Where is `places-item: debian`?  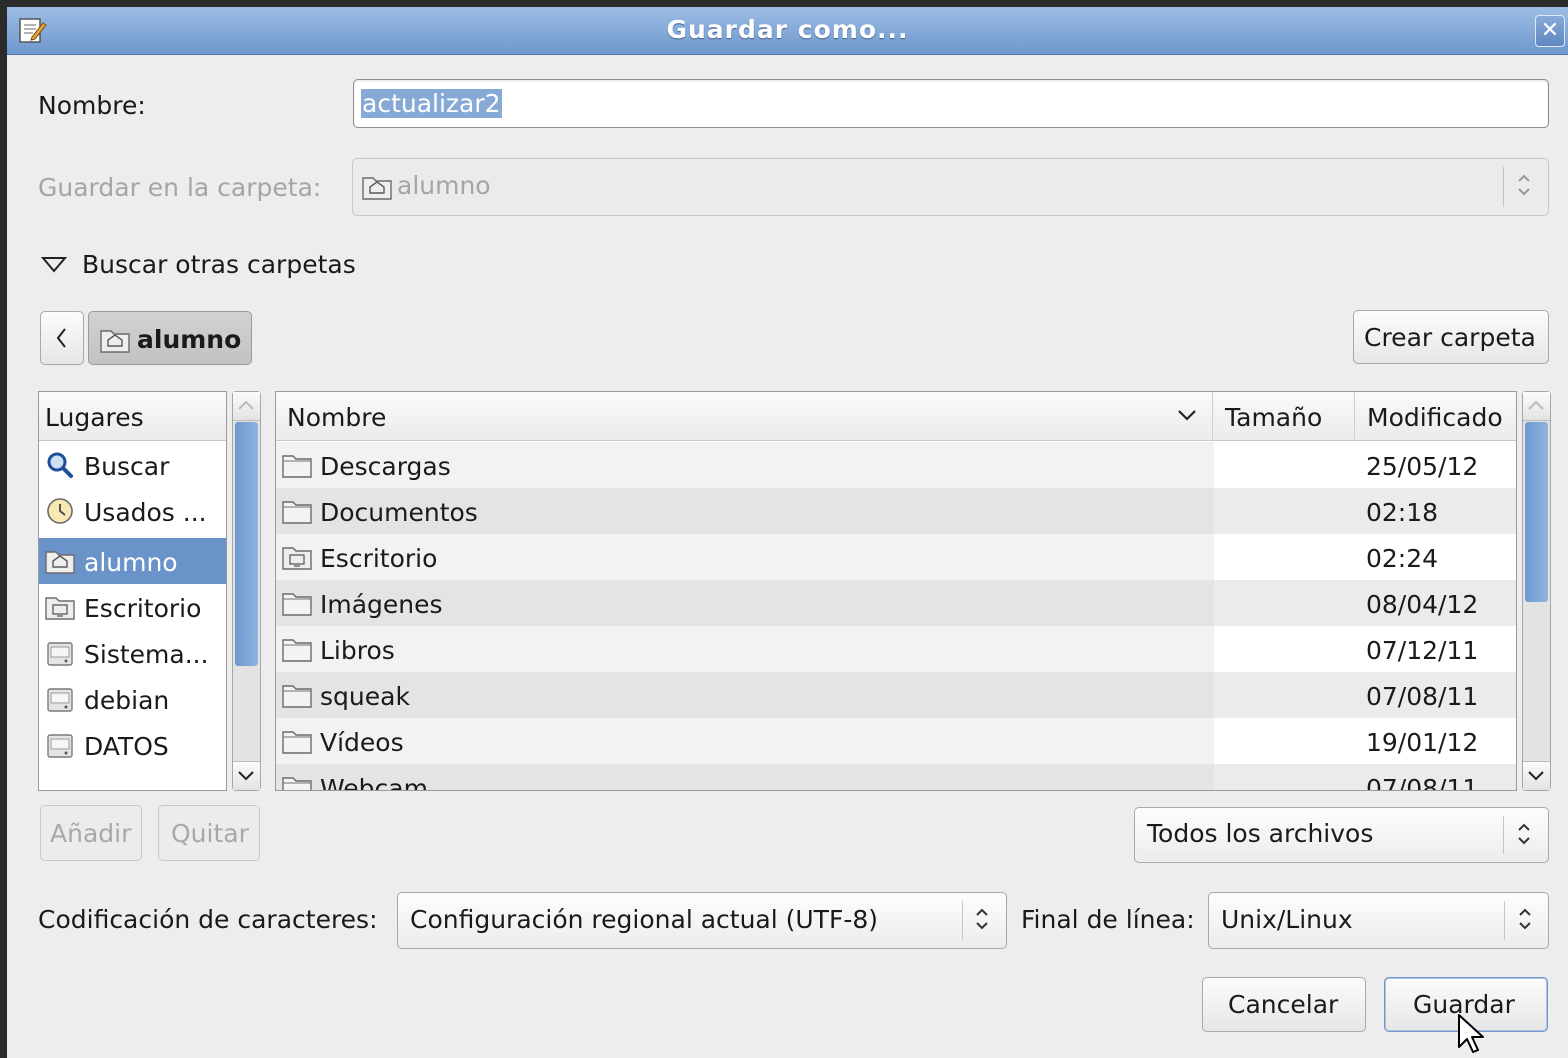
places-item: debian is located at coordinates (132, 699).